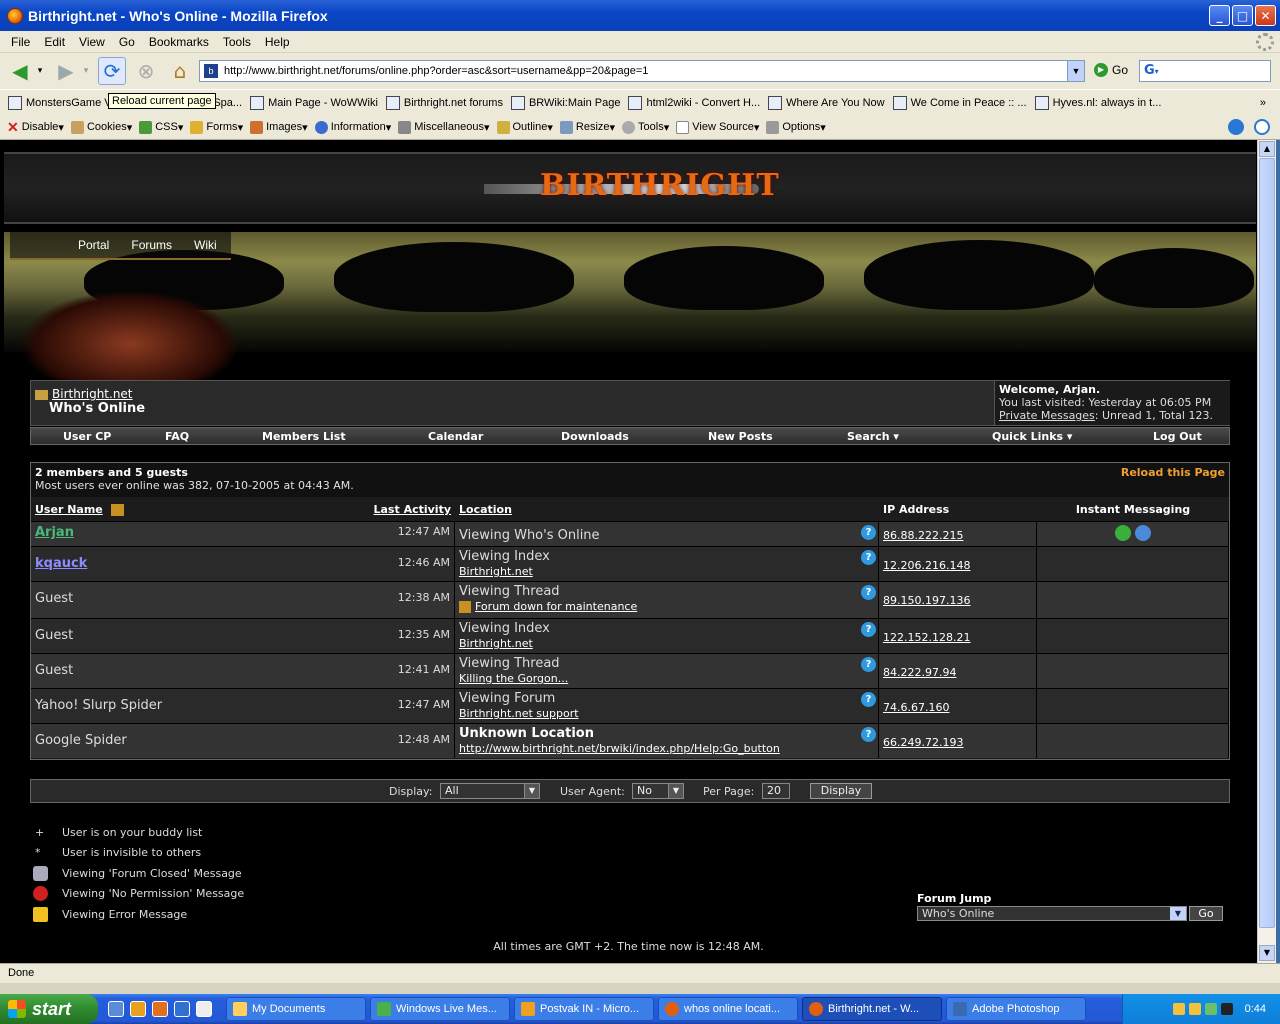 The image size is (1280, 1024). What do you see at coordinates (740, 436) in the screenshot?
I see `tab-new-posts: New Posts` at bounding box center [740, 436].